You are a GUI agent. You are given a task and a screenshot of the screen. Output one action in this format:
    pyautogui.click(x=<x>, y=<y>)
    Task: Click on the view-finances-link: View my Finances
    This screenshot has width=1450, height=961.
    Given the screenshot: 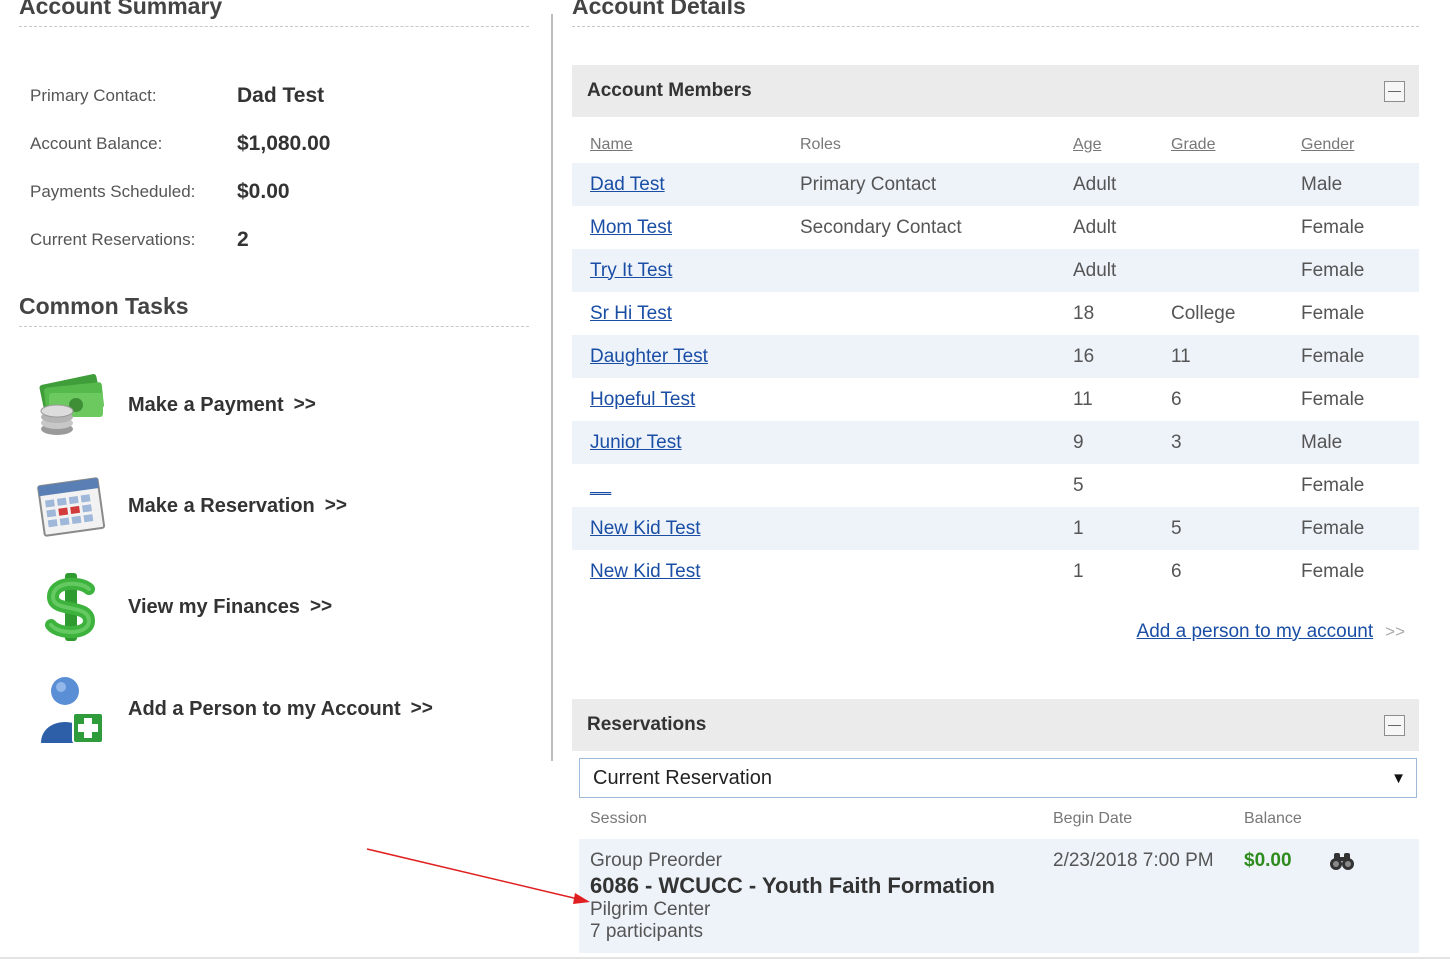 What is the action you would take?
    pyautogui.click(x=214, y=607)
    